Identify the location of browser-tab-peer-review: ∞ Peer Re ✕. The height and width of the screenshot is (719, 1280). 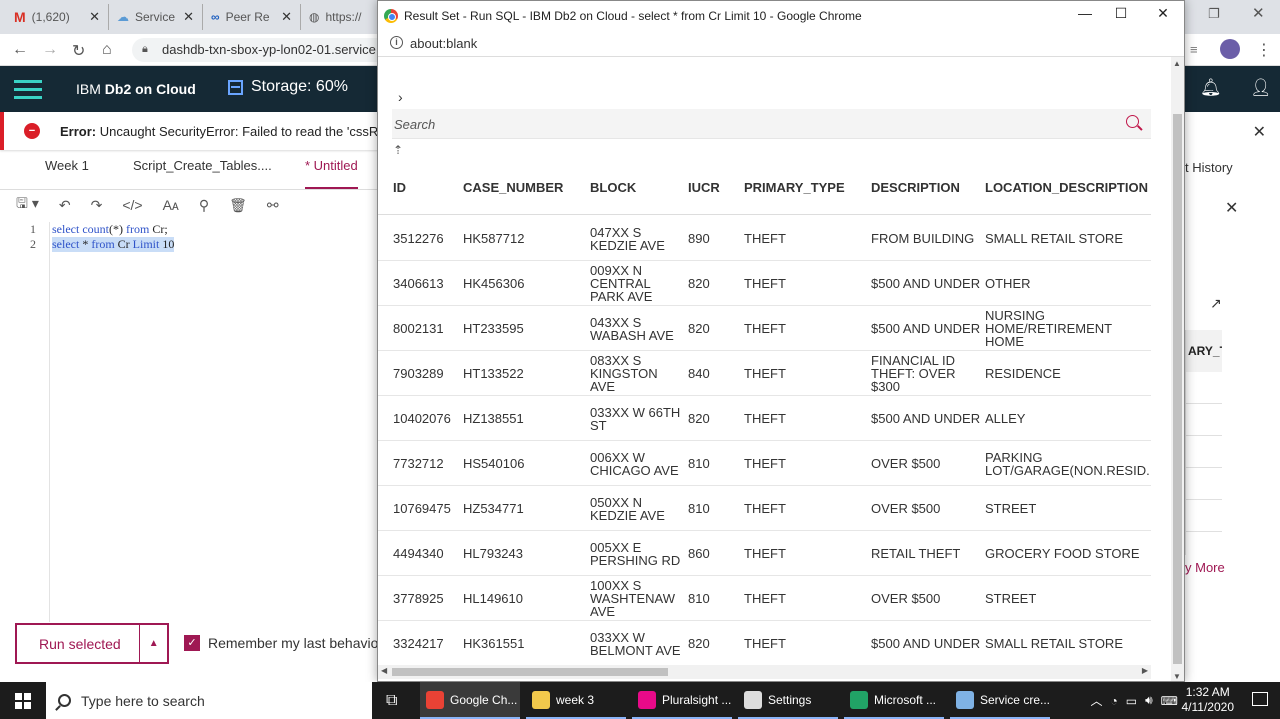
(250, 17).